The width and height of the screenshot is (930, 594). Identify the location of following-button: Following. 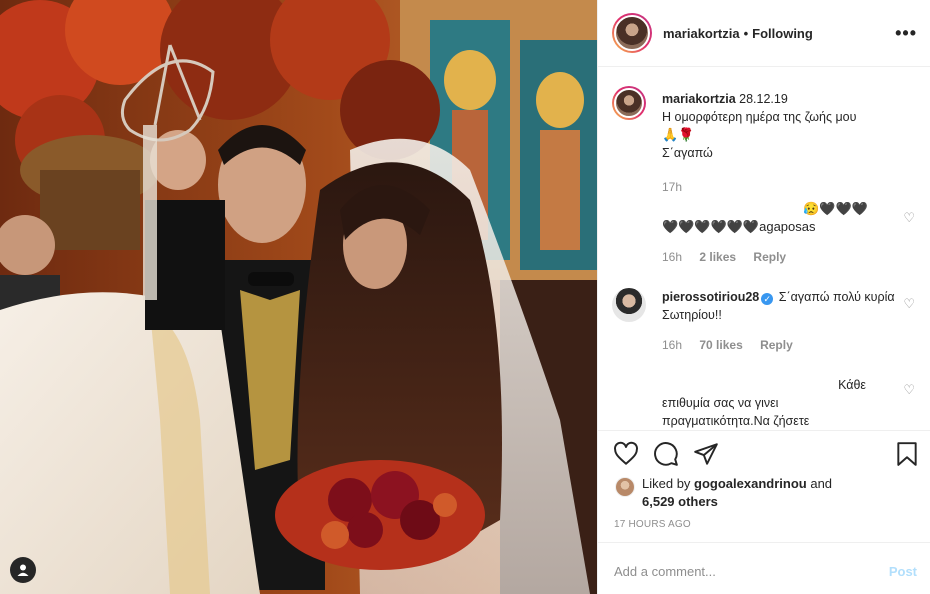
(782, 33).